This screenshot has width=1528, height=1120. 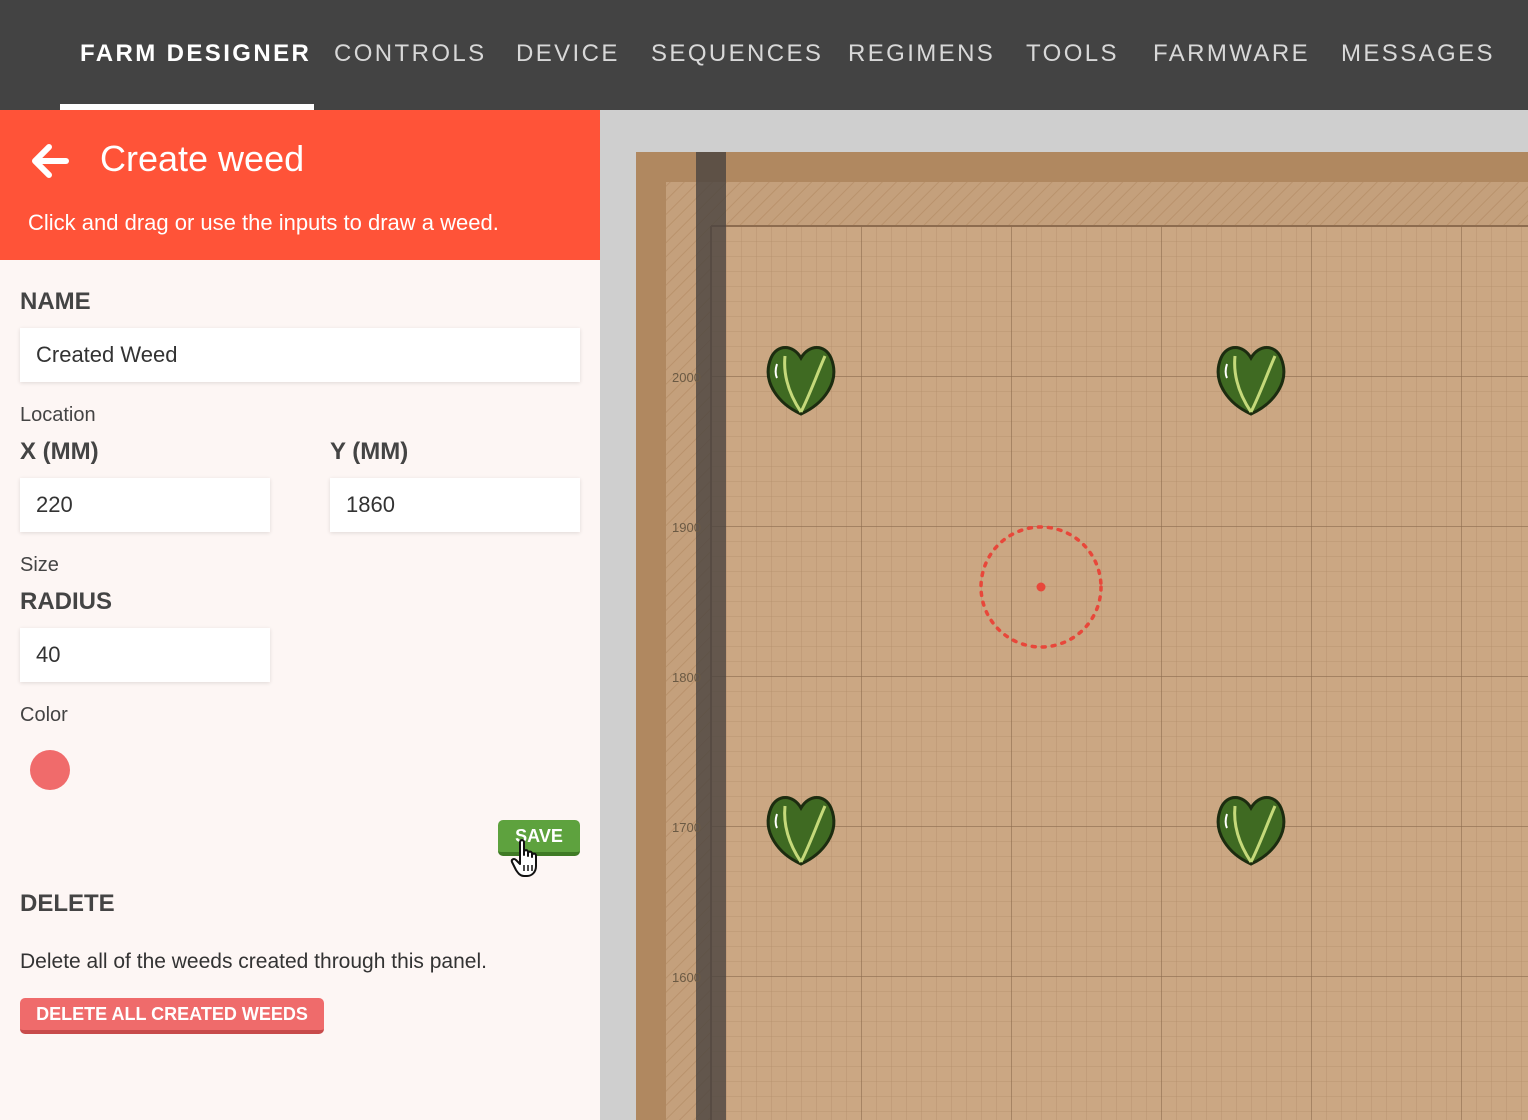 What do you see at coordinates (59, 451) in the screenshot?
I see `x-label: X (MM)` at bounding box center [59, 451].